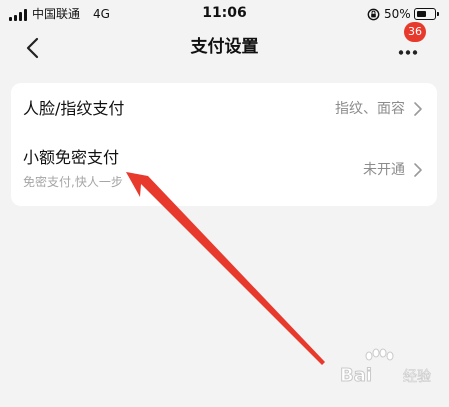  I want to click on row-title: 小额免密支付, so click(71, 157).